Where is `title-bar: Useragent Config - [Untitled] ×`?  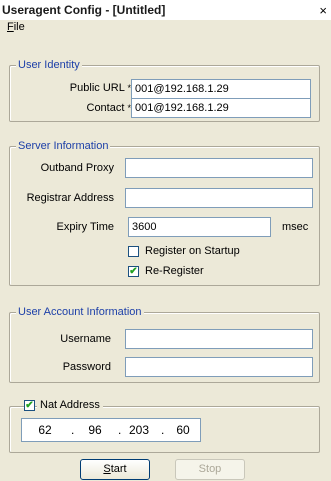
title-bar: Useragent Config - [Untitled] × is located at coordinates (165, 10).